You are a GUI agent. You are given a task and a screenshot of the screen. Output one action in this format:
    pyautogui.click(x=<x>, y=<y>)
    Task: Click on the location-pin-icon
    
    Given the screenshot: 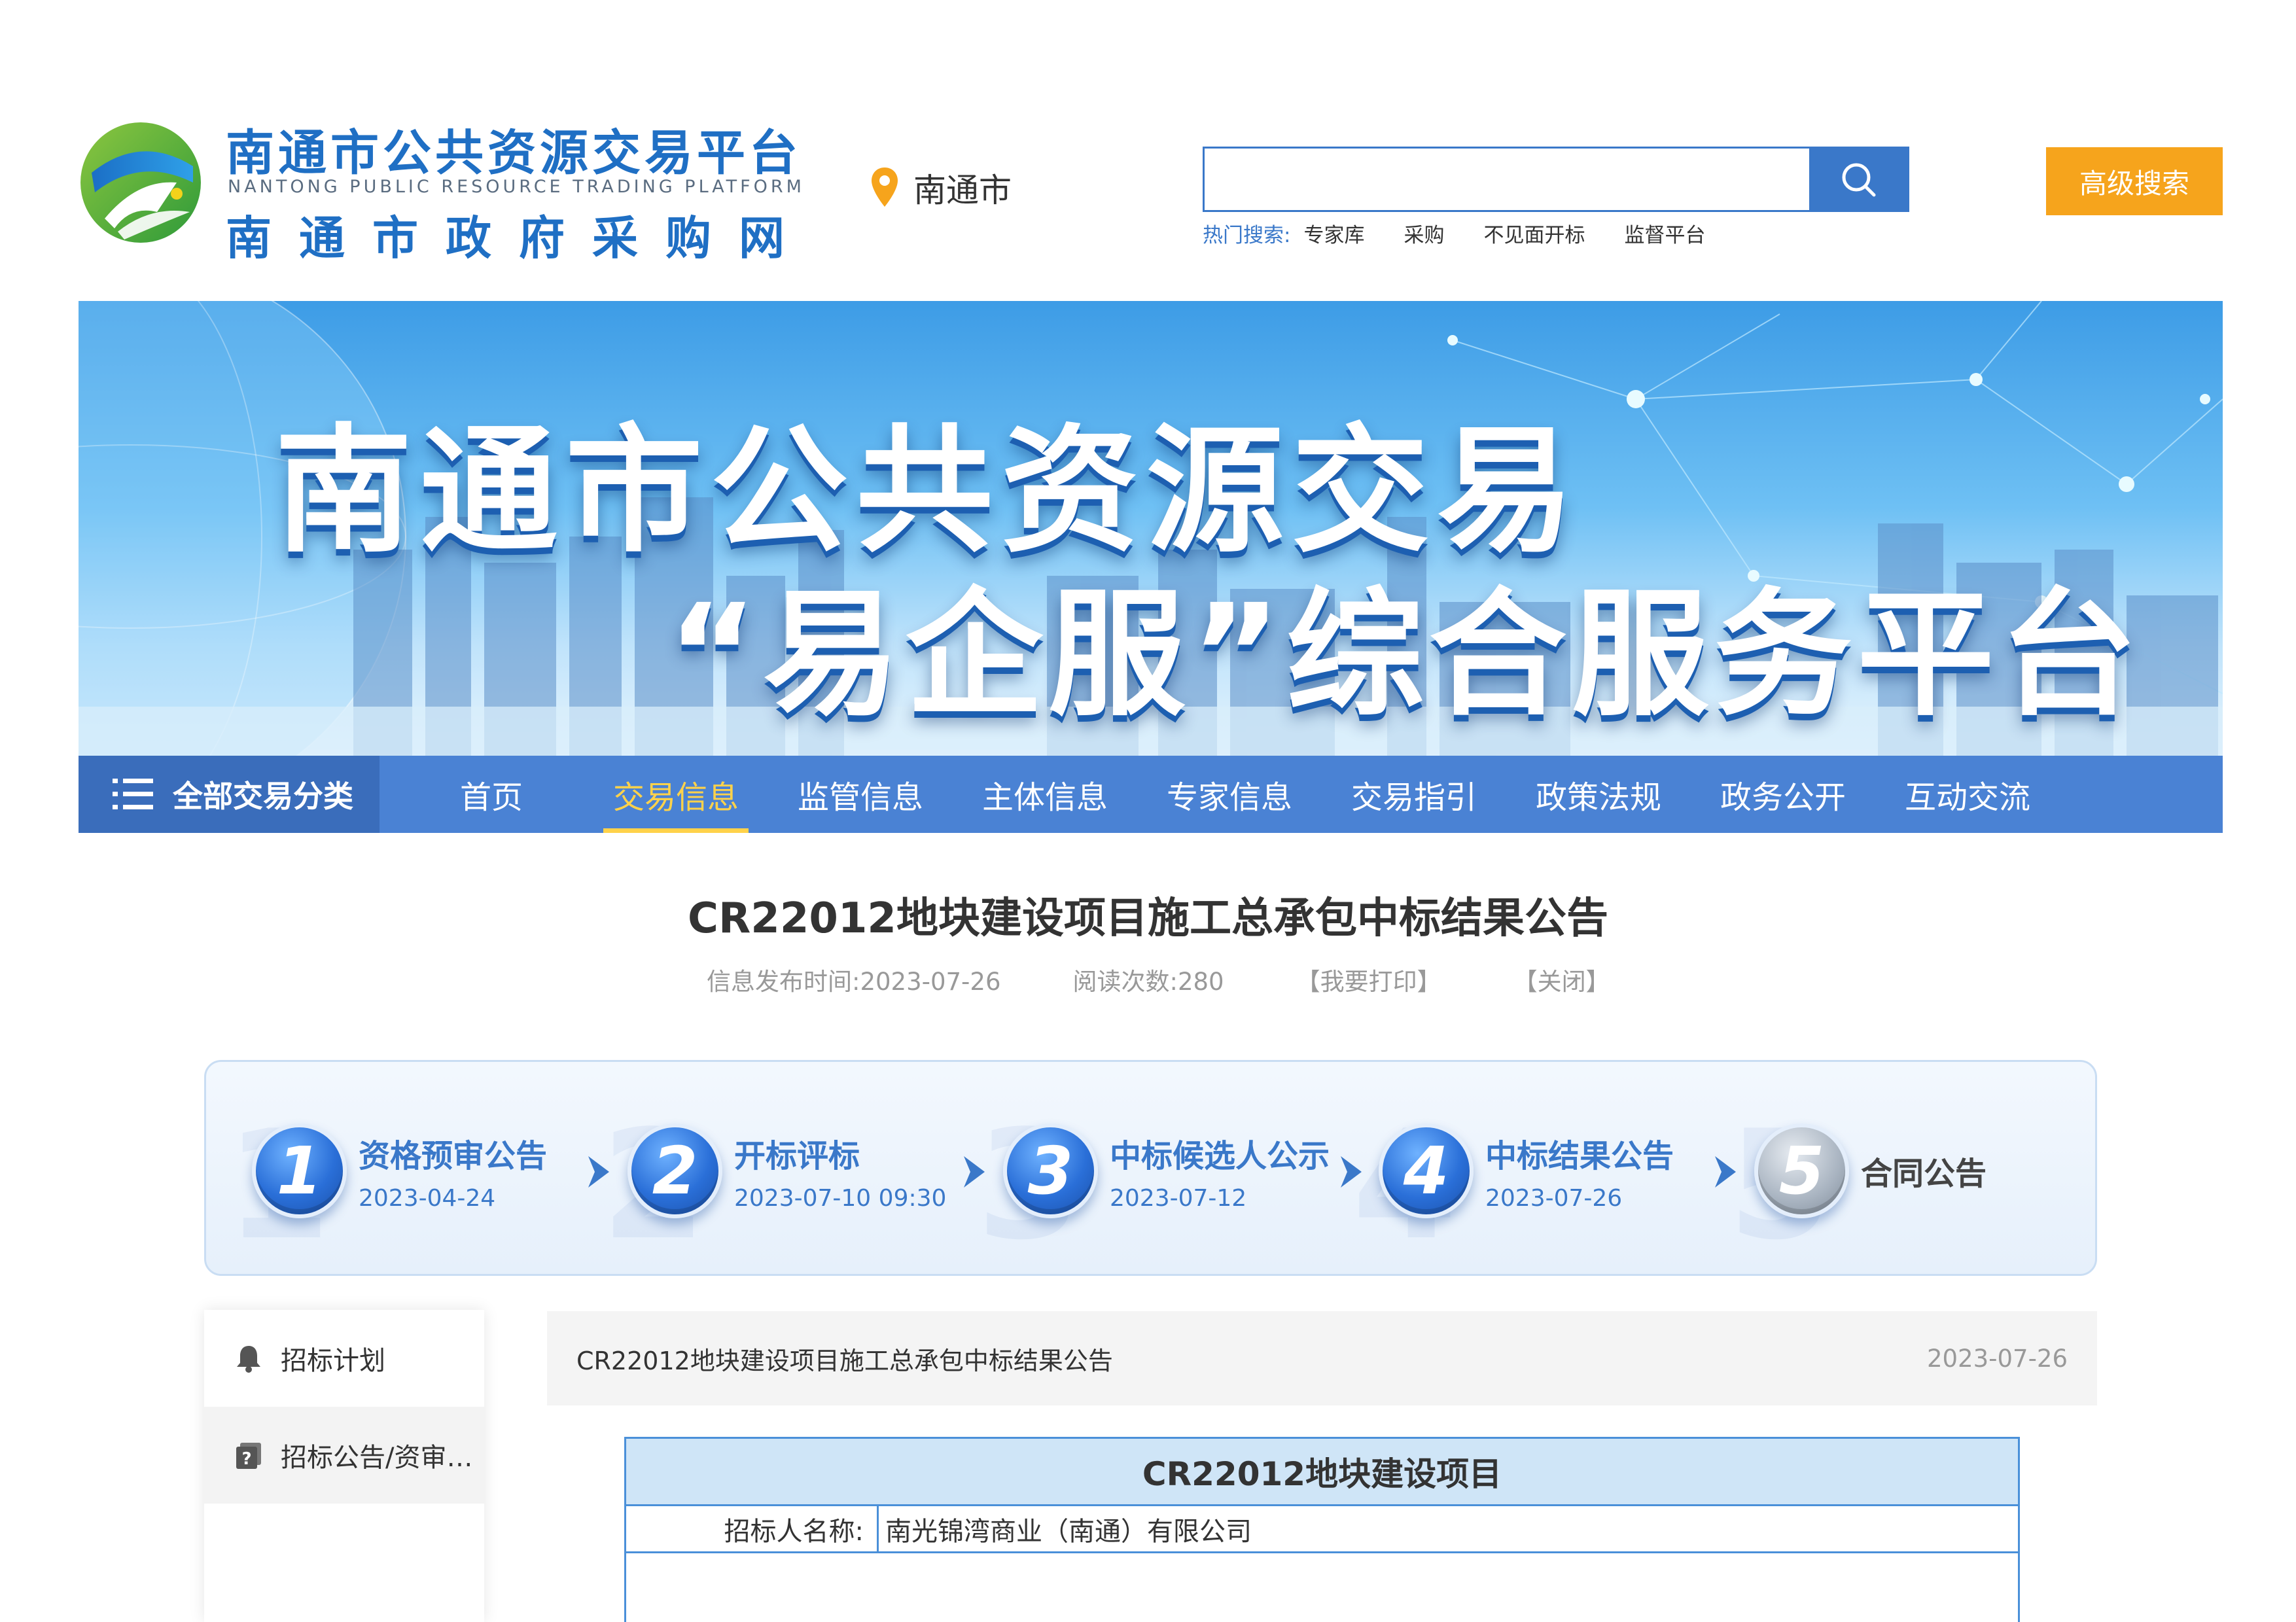 What is the action you would take?
    pyautogui.click(x=885, y=187)
    